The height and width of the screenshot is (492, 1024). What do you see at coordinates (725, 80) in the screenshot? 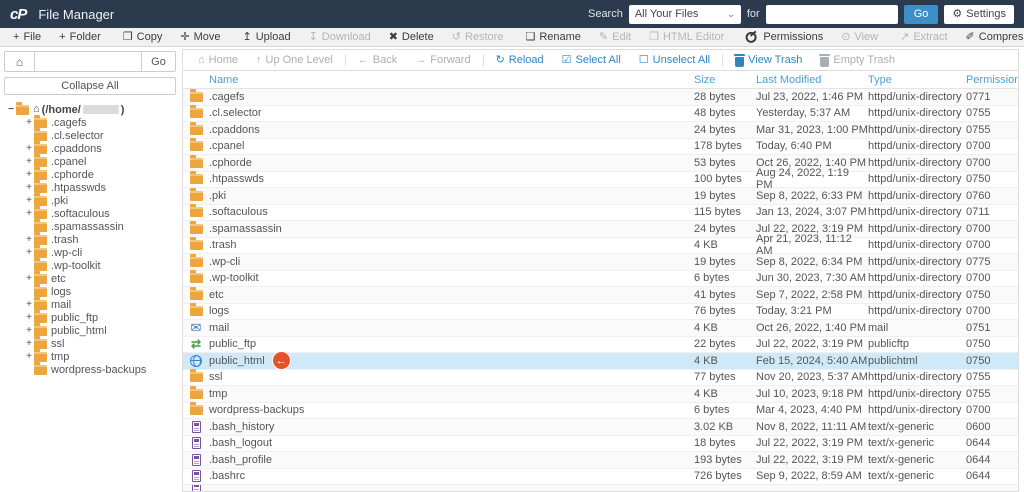
I see `column-size: Size` at bounding box center [725, 80].